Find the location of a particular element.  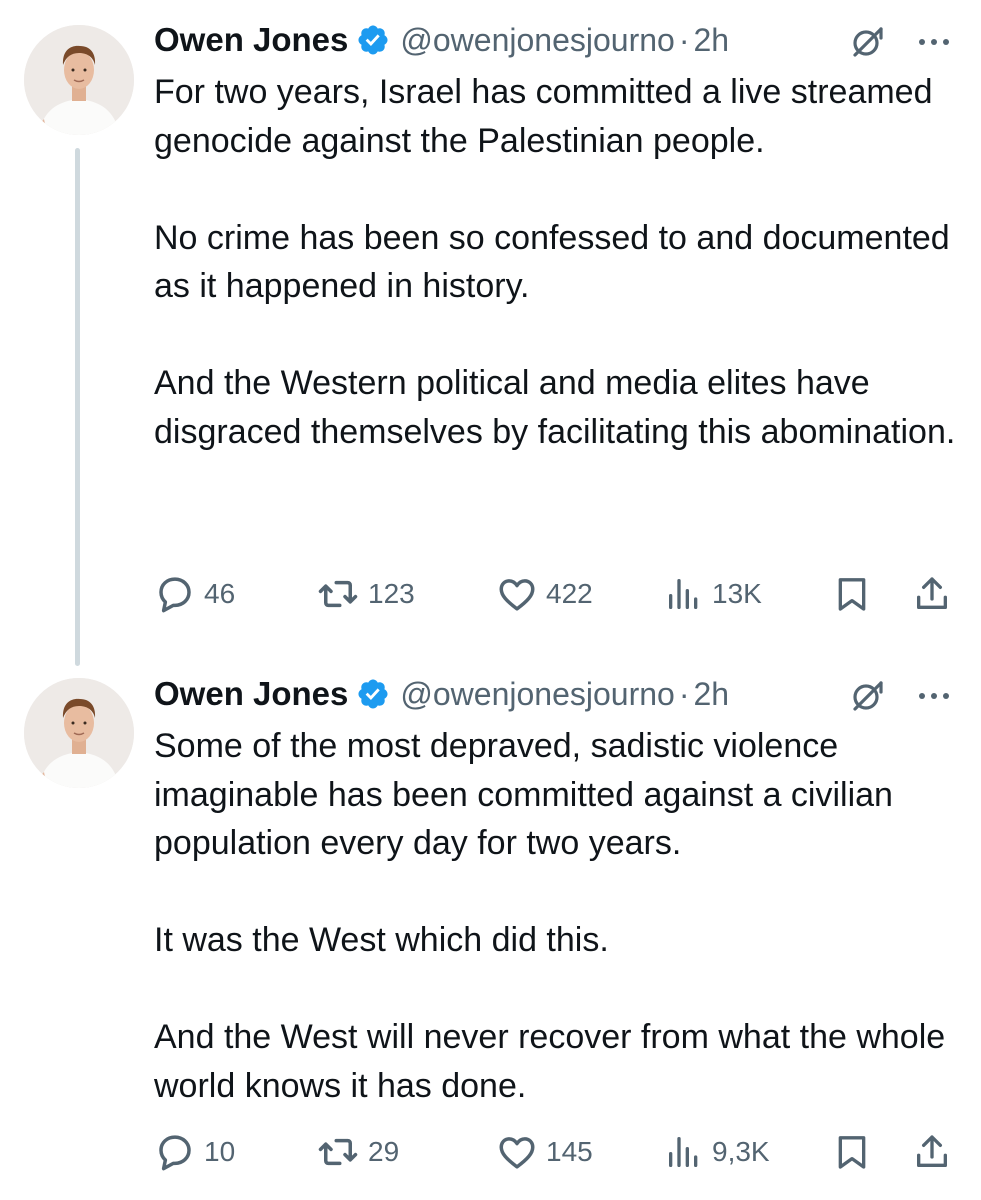

reply-count: 46 is located at coordinates (220, 593).